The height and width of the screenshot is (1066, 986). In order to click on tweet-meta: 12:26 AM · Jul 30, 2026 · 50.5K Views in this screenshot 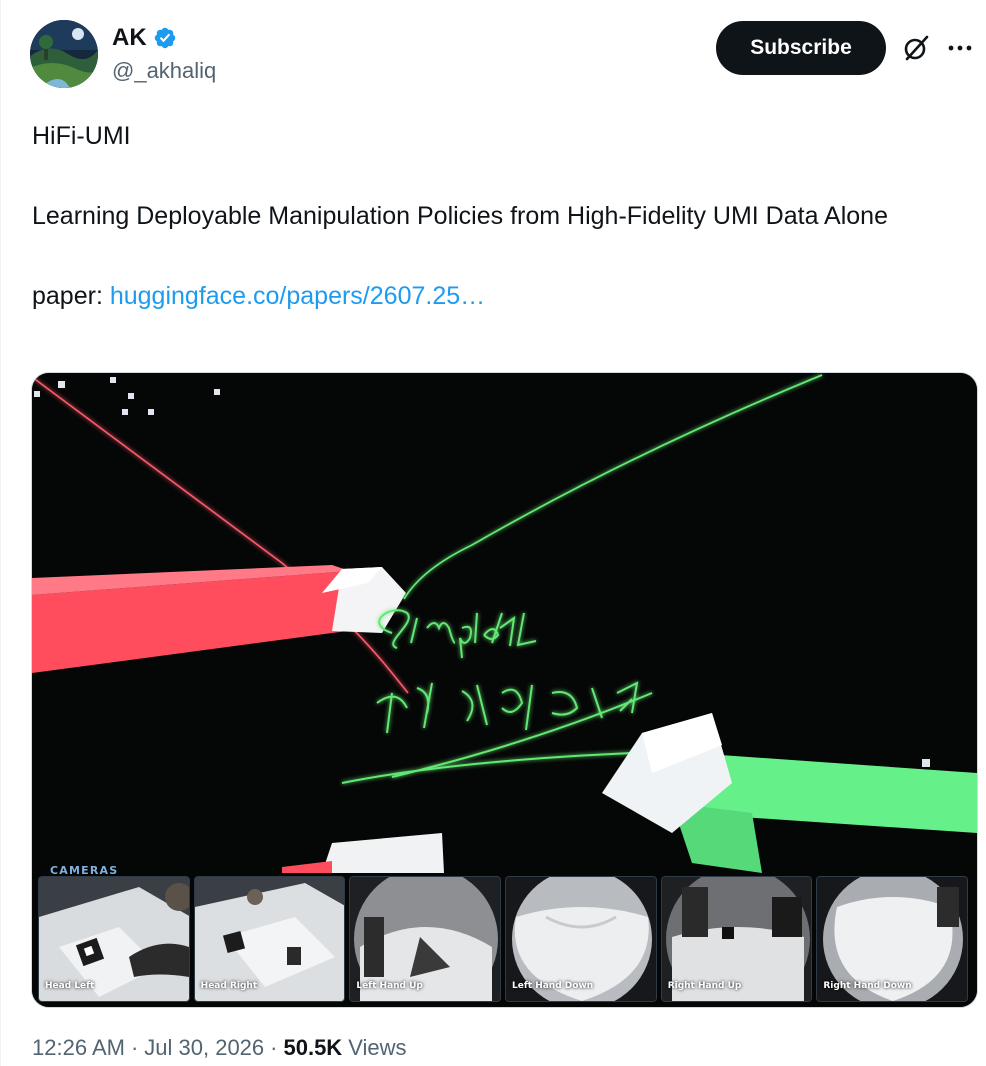, I will do `click(219, 1048)`.